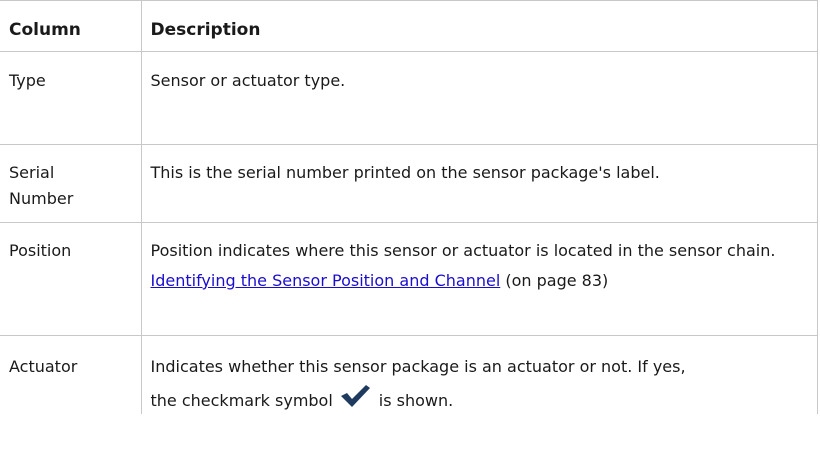 The width and height of the screenshot is (820, 453). What do you see at coordinates (41, 185) in the screenshot?
I see `serial-number-label: Serial Number` at bounding box center [41, 185].